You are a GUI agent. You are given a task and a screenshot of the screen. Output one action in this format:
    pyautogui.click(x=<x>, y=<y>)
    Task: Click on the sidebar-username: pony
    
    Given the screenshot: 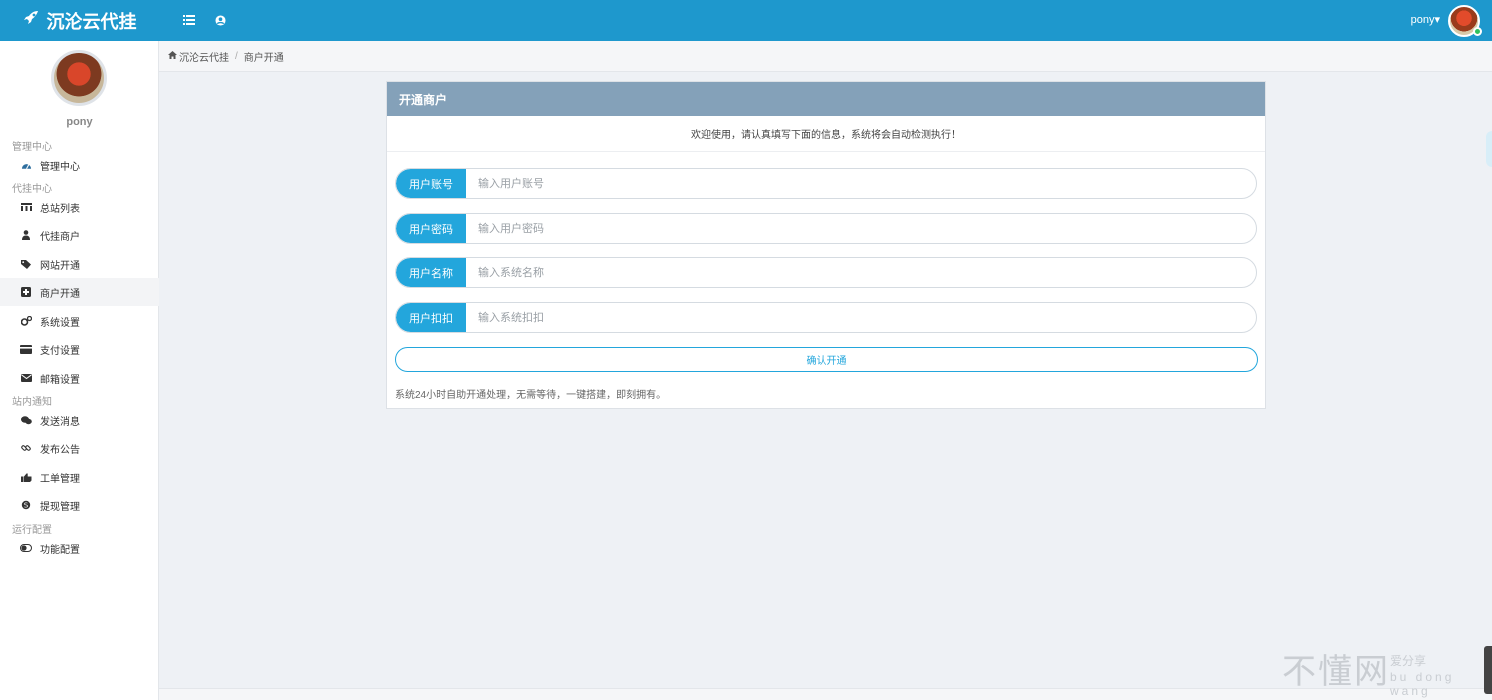 What is the action you would take?
    pyautogui.click(x=79, y=122)
    